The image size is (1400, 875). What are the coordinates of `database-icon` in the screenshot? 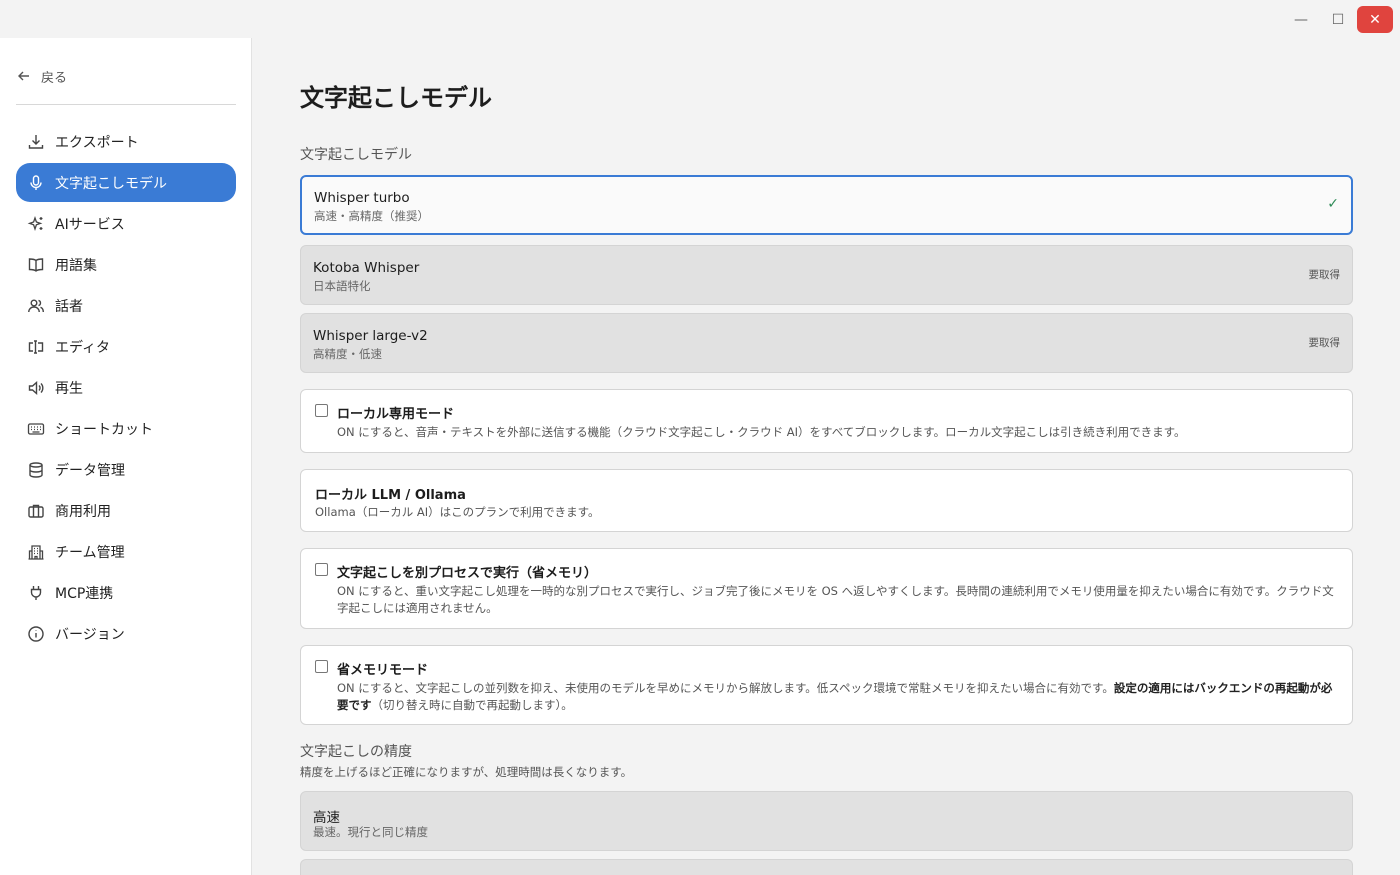 It's located at (36, 469).